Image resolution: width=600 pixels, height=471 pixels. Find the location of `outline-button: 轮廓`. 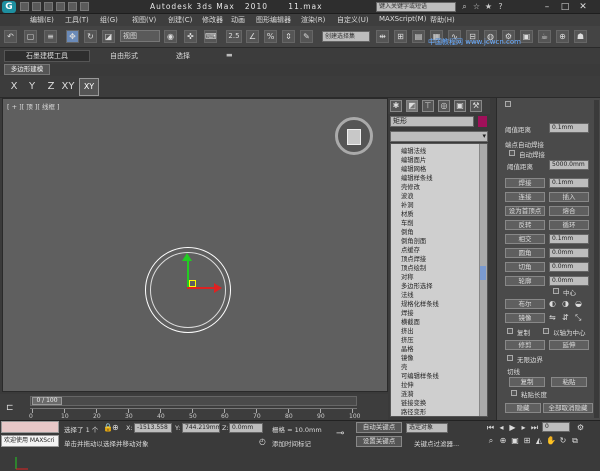

outline-button: 轮廓 is located at coordinates (525, 281).